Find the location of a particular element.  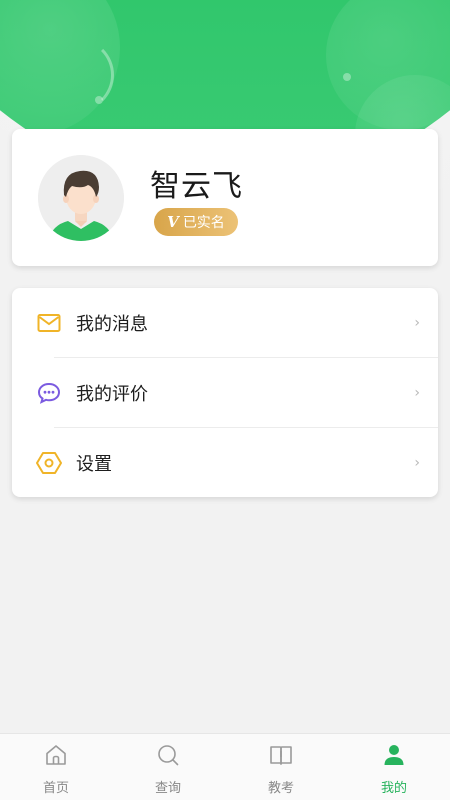

tab-label: 首页 is located at coordinates (55, 788).